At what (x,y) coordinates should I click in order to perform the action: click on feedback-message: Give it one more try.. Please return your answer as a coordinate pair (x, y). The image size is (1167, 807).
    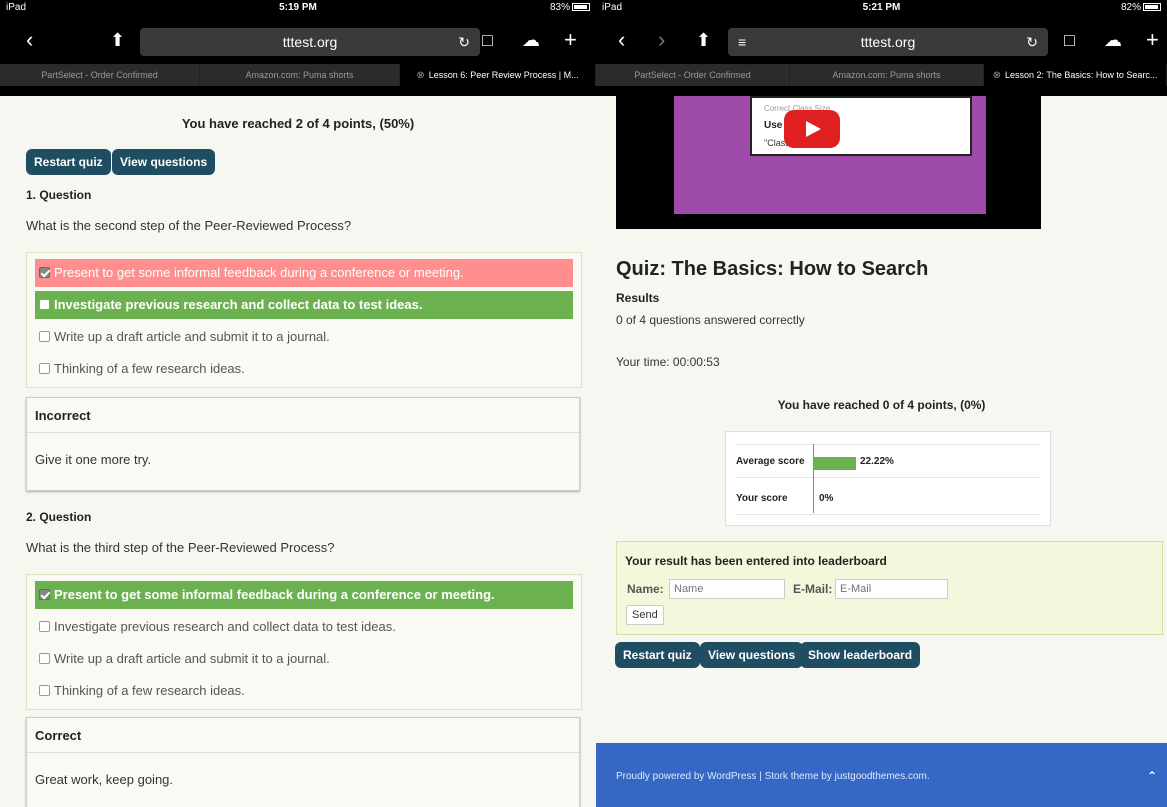
    Looking at the image, I should click on (93, 459).